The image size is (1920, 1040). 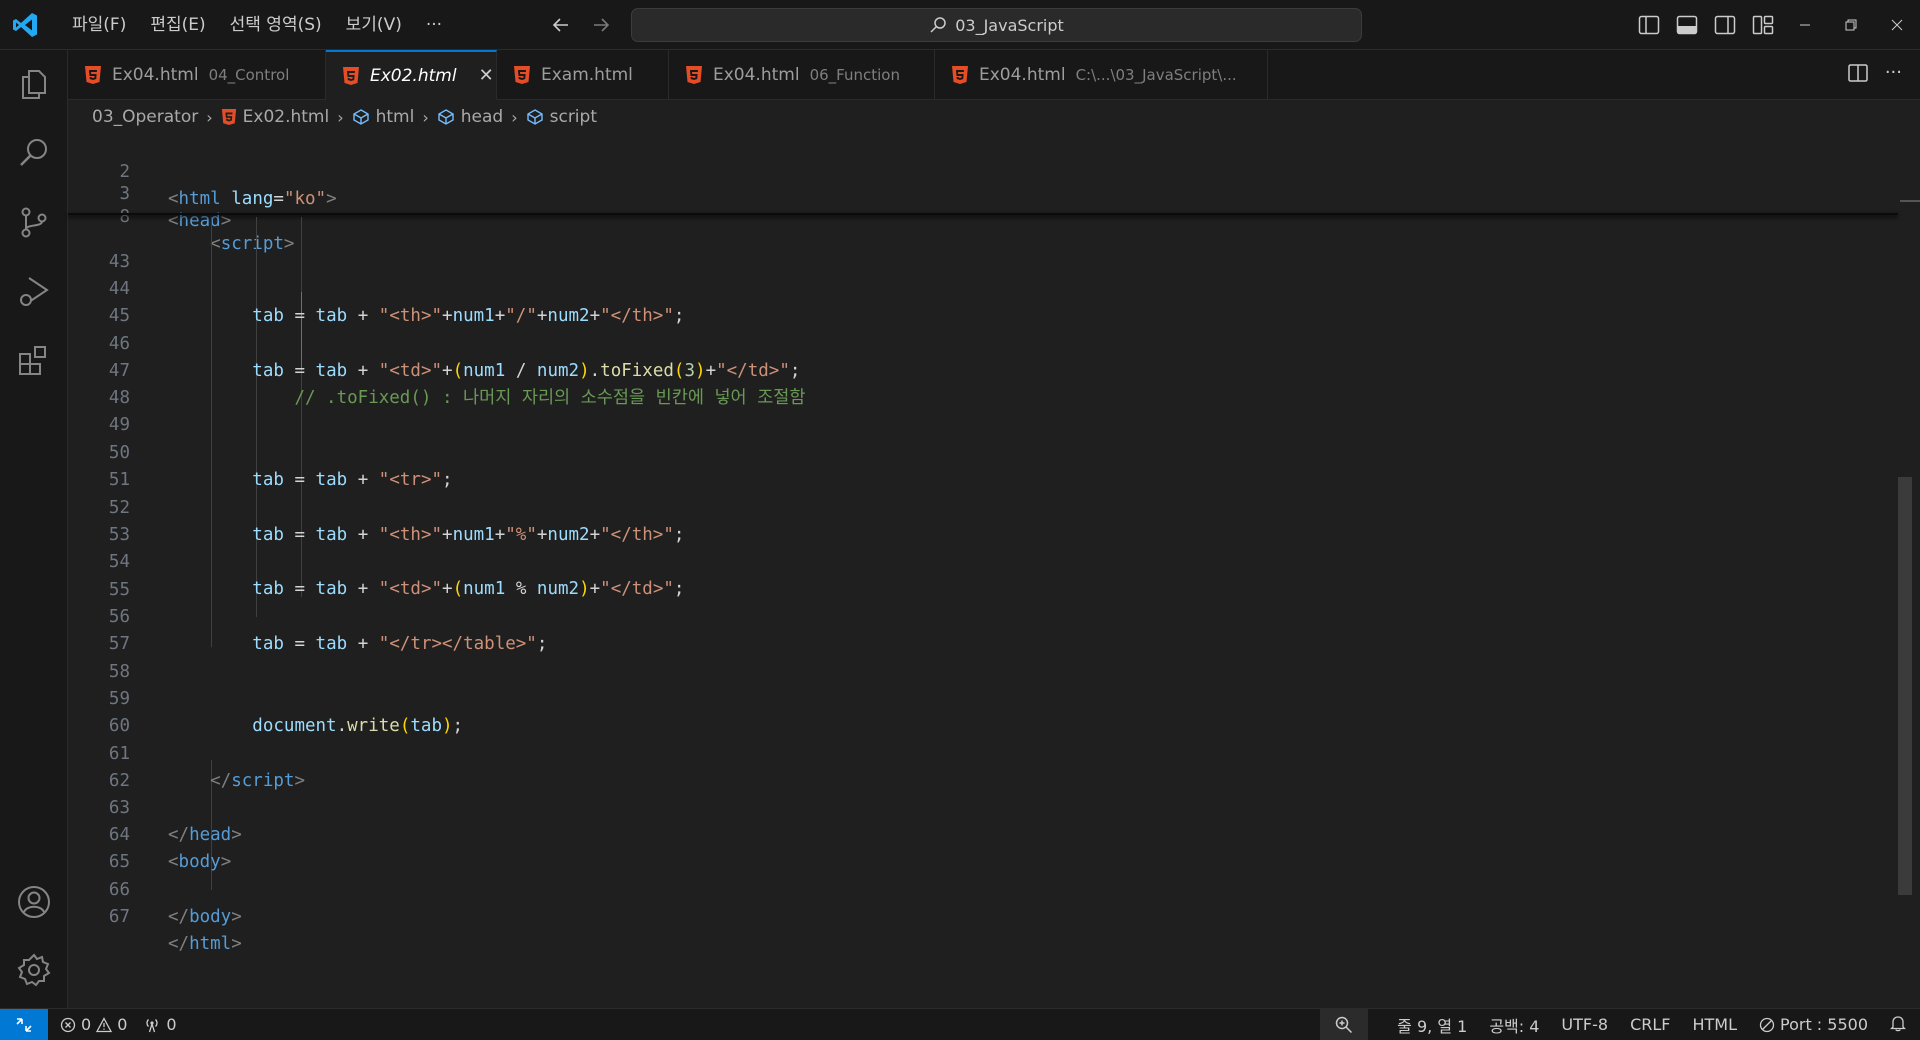 What do you see at coordinates (1897, 25) in the screenshot?
I see `close-window-icon` at bounding box center [1897, 25].